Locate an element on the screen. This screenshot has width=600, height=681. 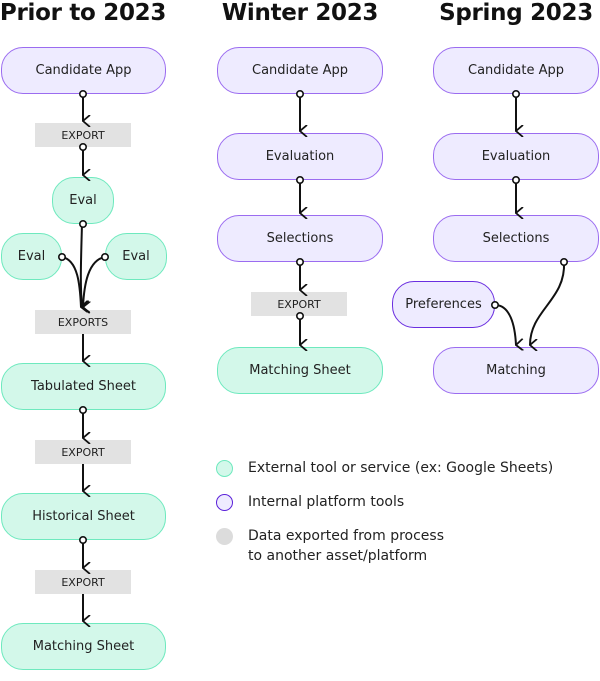
legend-swatch-export is located at coordinates (224, 536).